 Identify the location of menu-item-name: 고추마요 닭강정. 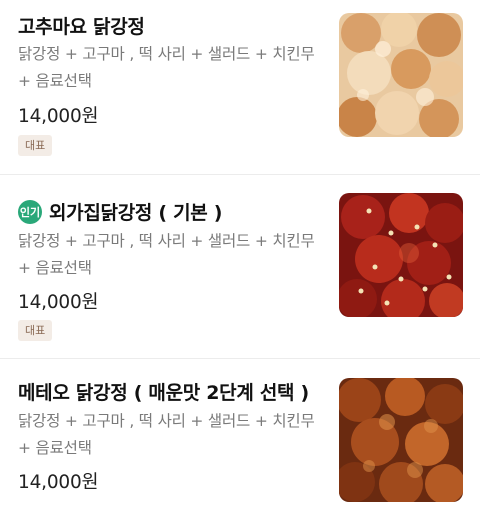
(81, 27).